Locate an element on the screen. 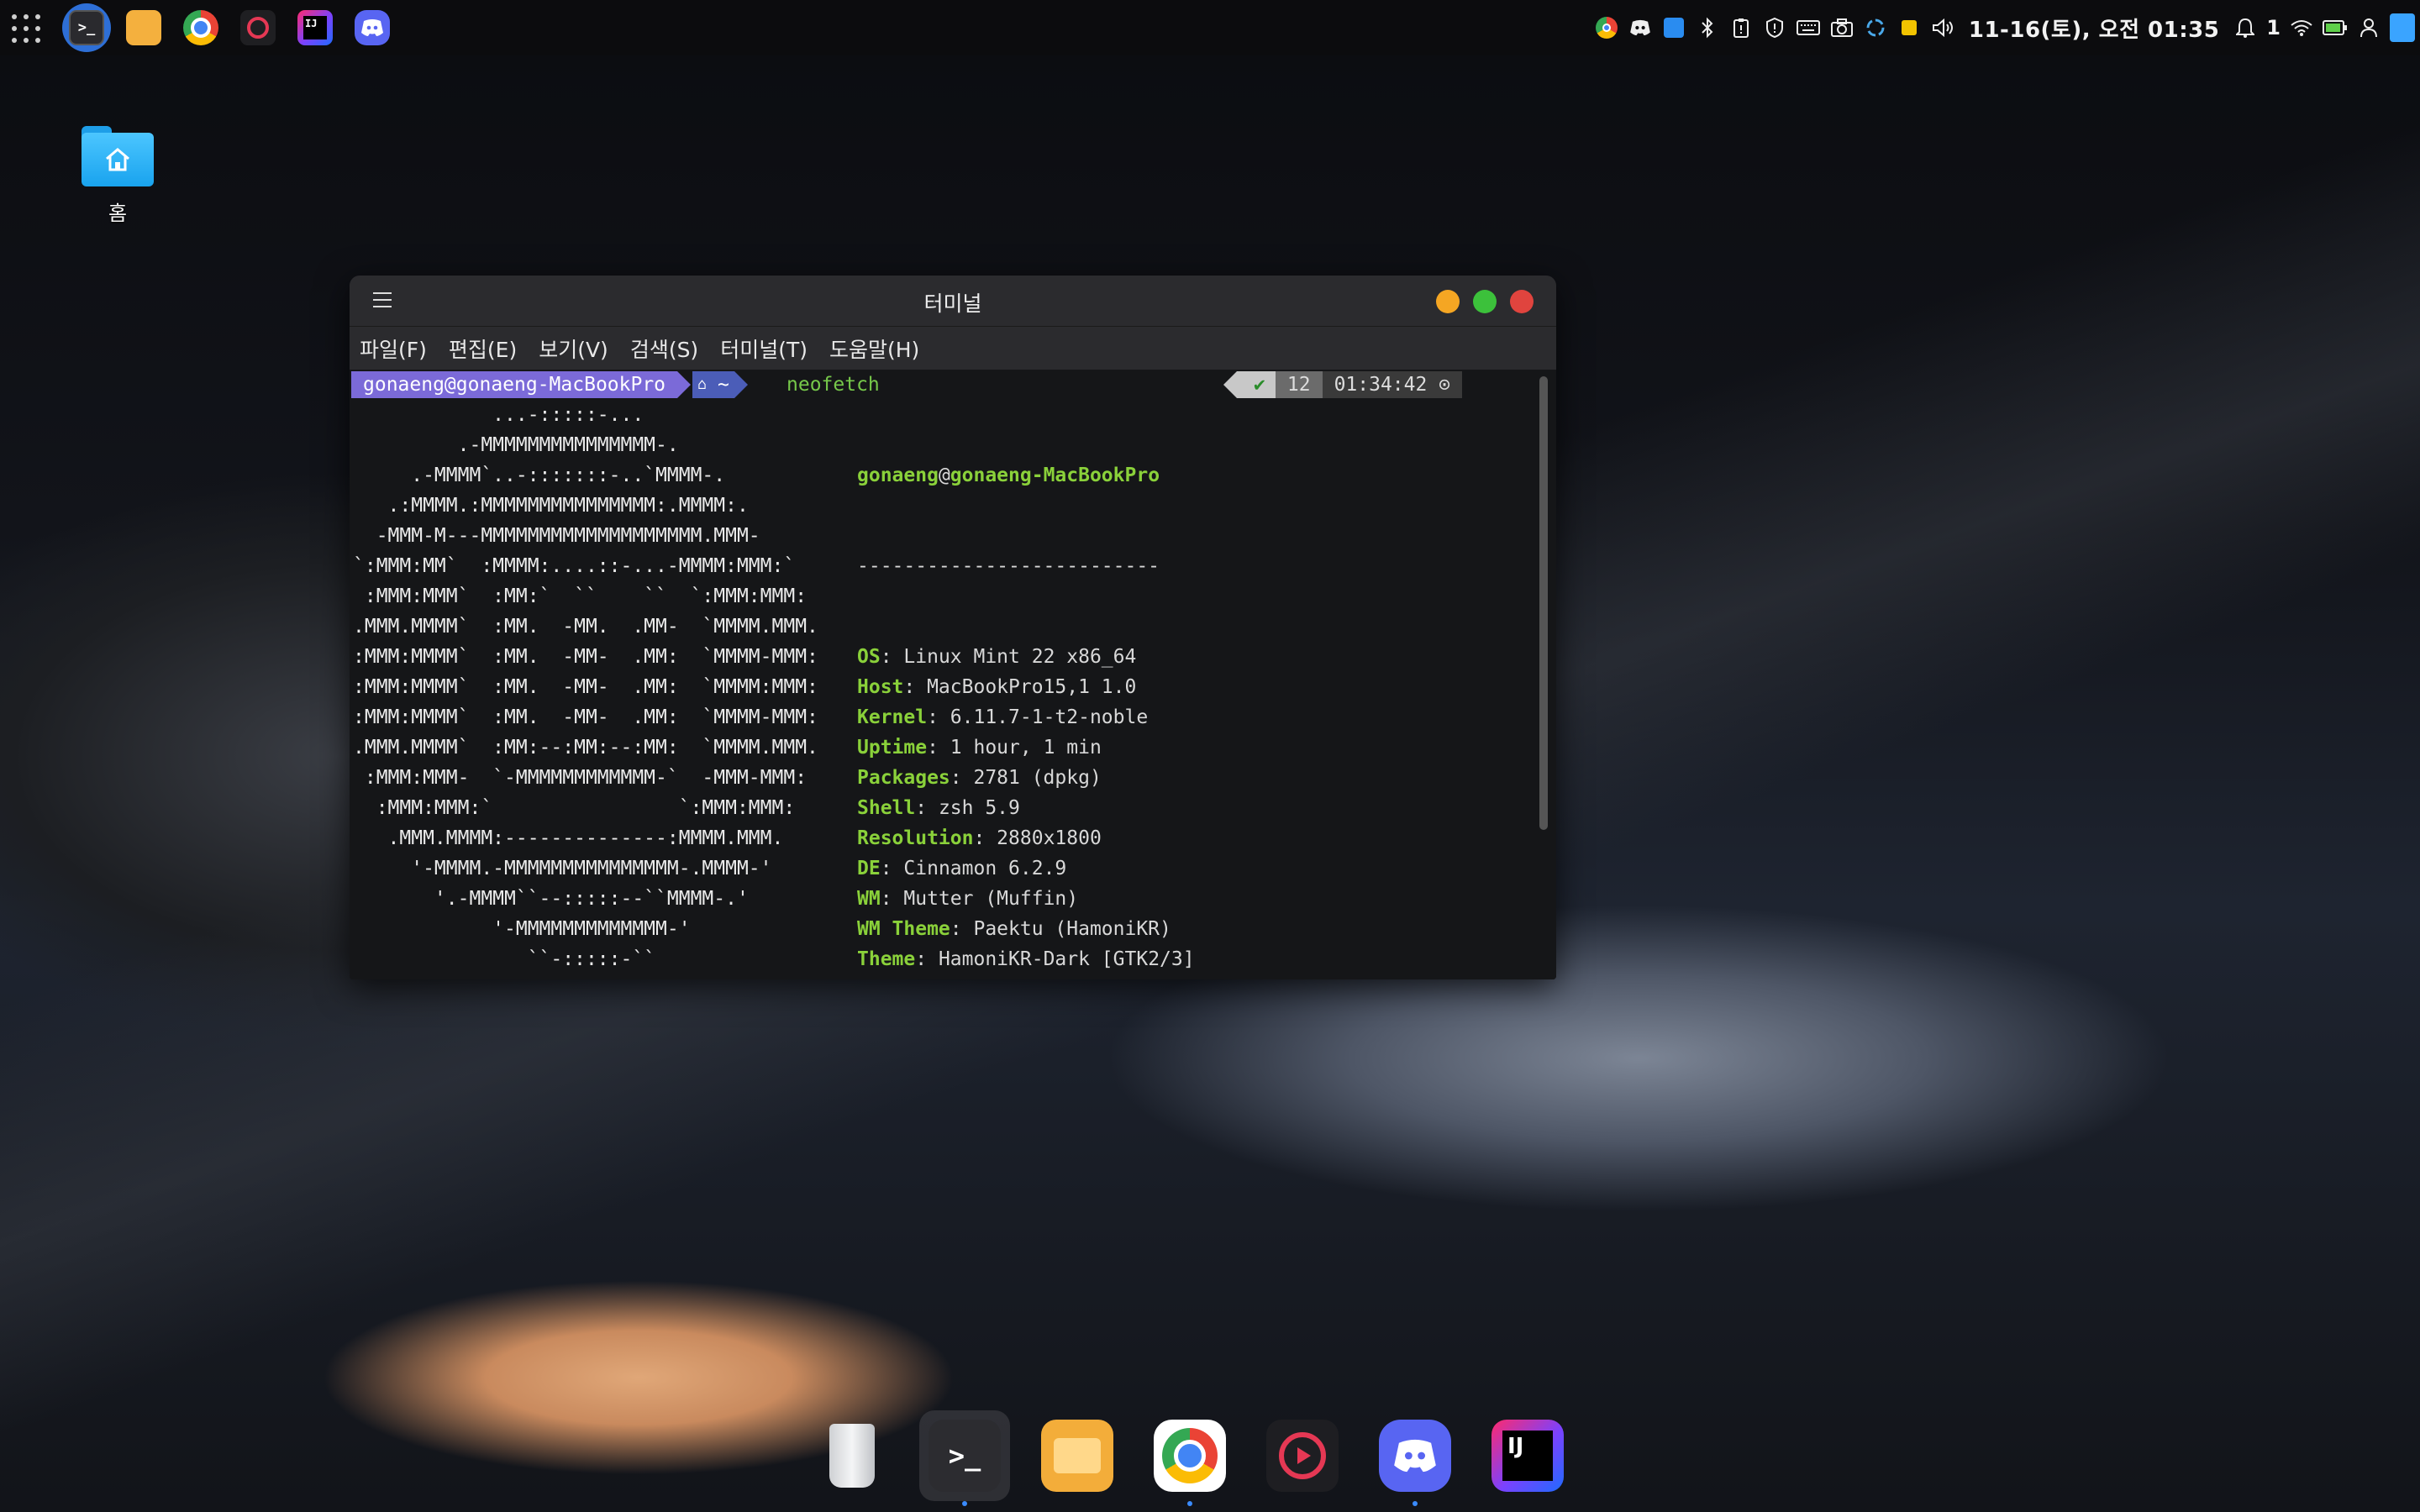 The height and width of the screenshot is (1512, 2420). ascii-line: .-MMMM`..-:::::::-..`MMMM-. is located at coordinates (539, 475).